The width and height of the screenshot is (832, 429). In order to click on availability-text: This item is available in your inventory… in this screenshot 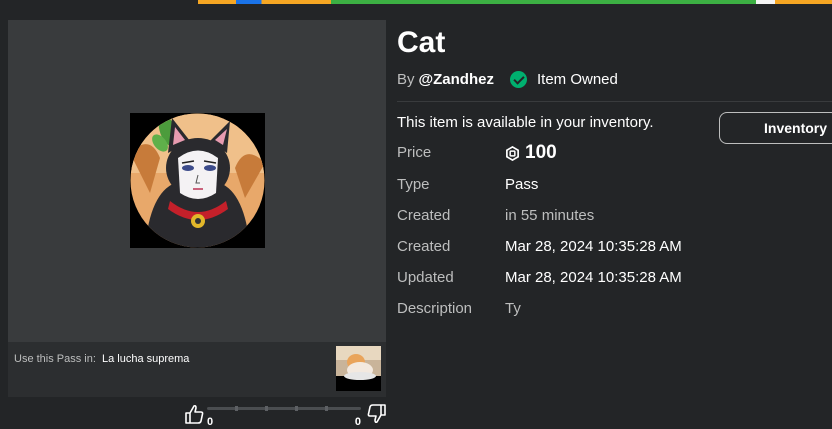, I will do `click(525, 122)`.